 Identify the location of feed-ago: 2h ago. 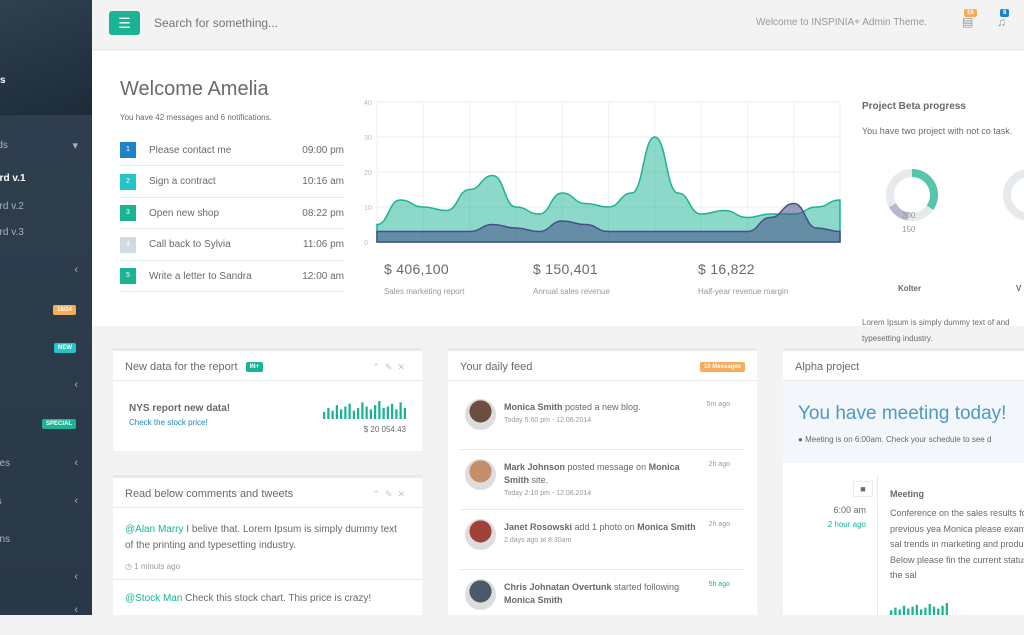
(719, 524).